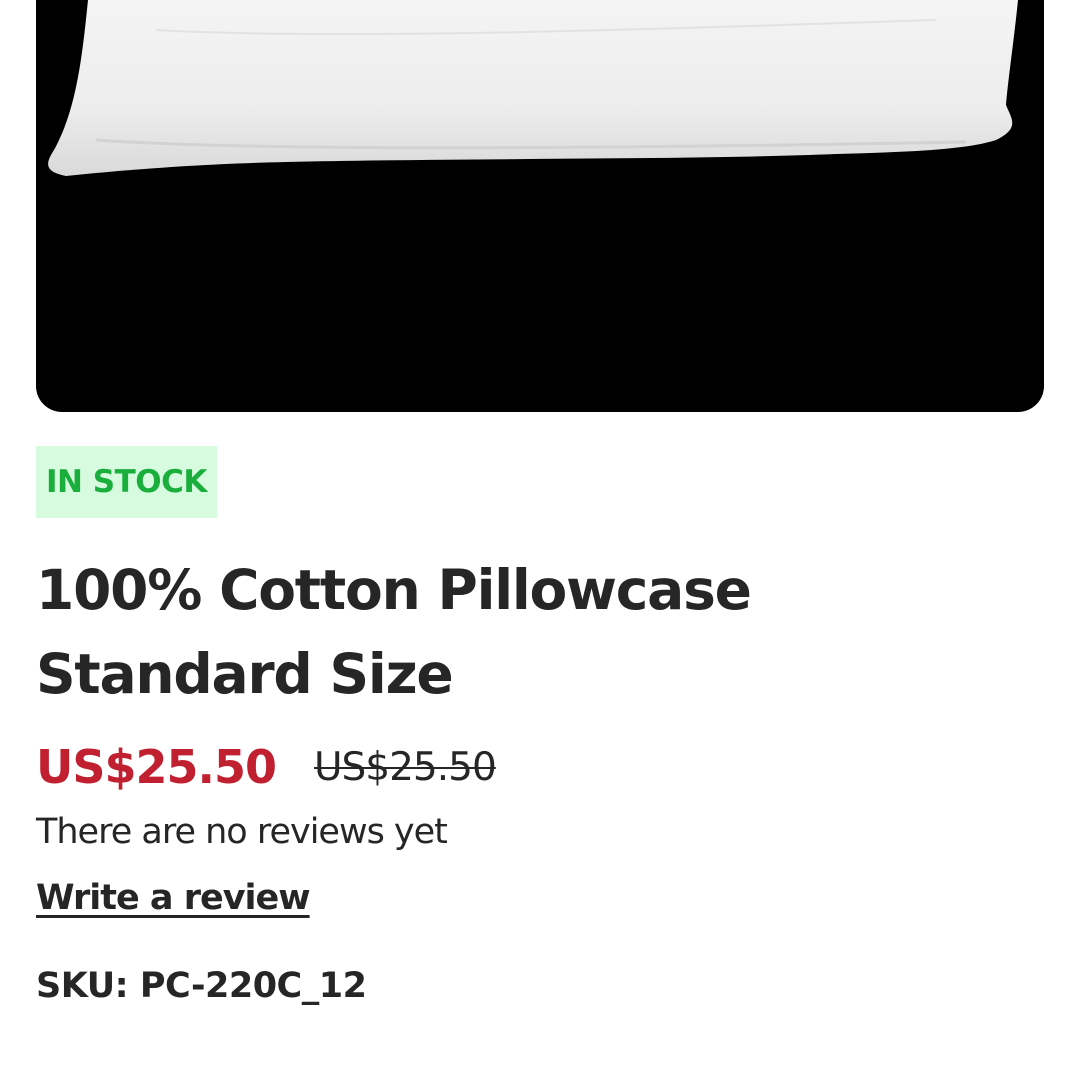 The image size is (1080, 1076). What do you see at coordinates (156, 767) in the screenshot?
I see `sale-price: US$25.50` at bounding box center [156, 767].